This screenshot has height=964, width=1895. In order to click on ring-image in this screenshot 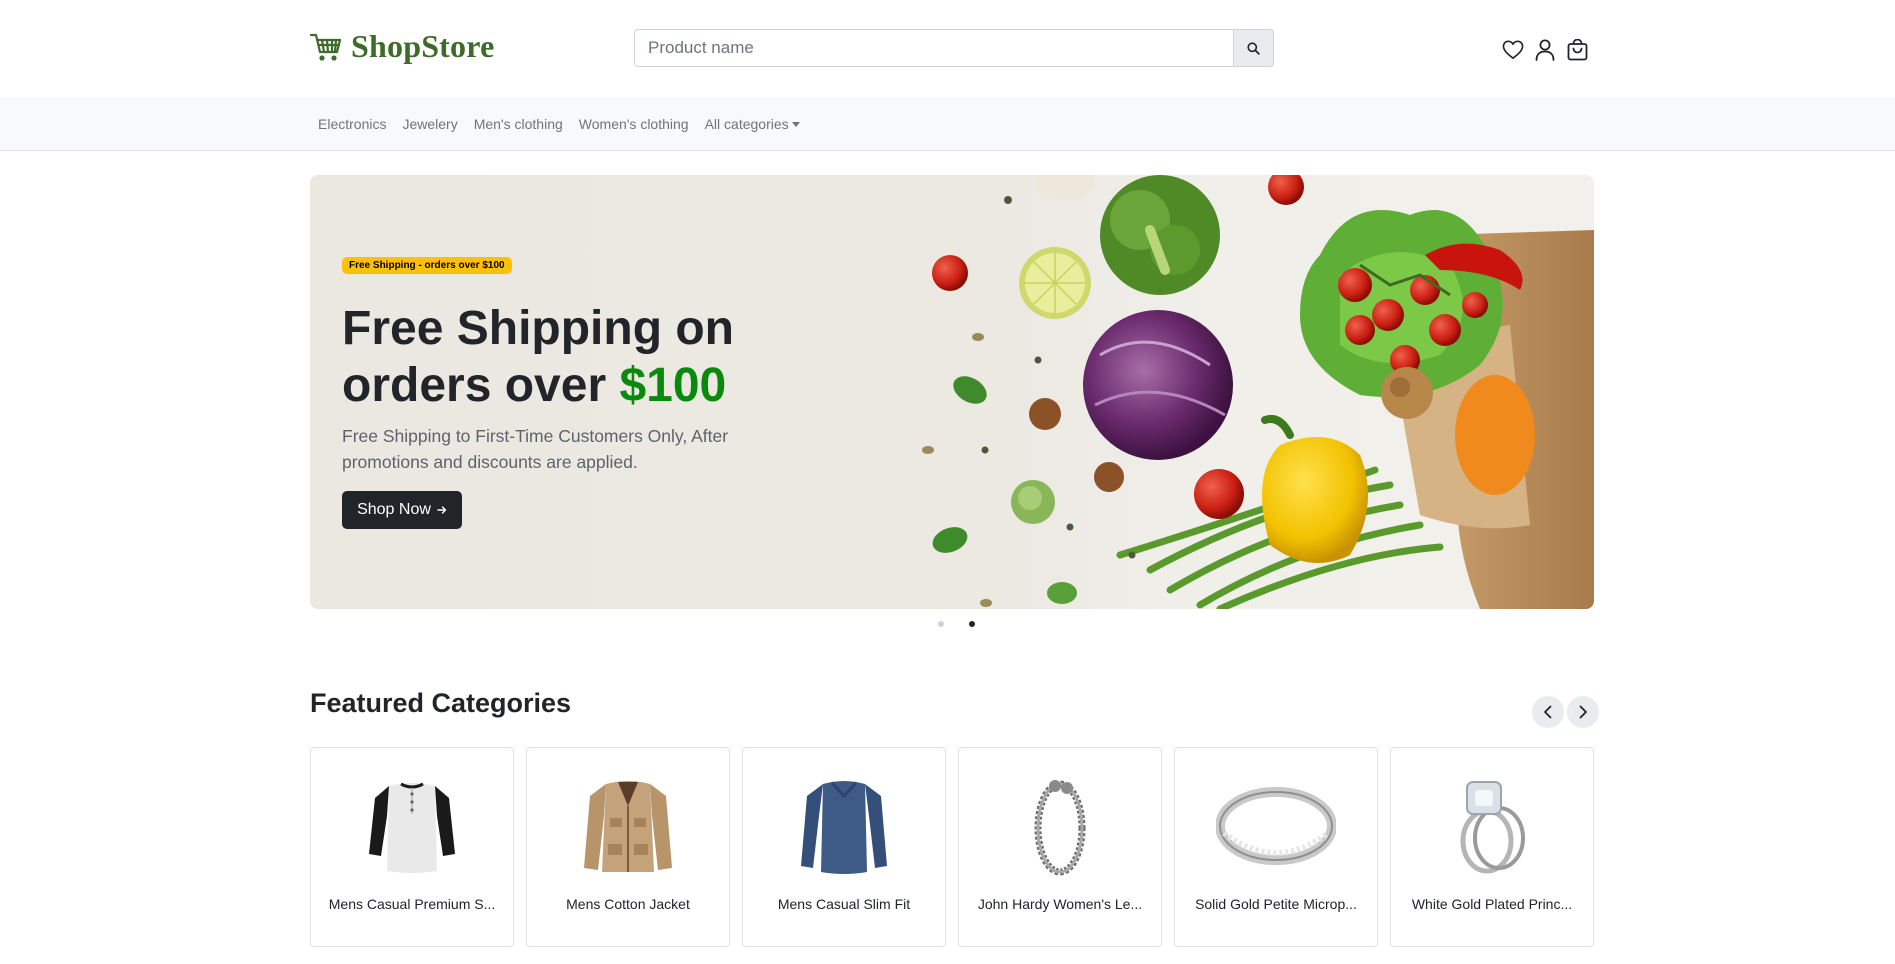, I will do `click(1276, 826)`.